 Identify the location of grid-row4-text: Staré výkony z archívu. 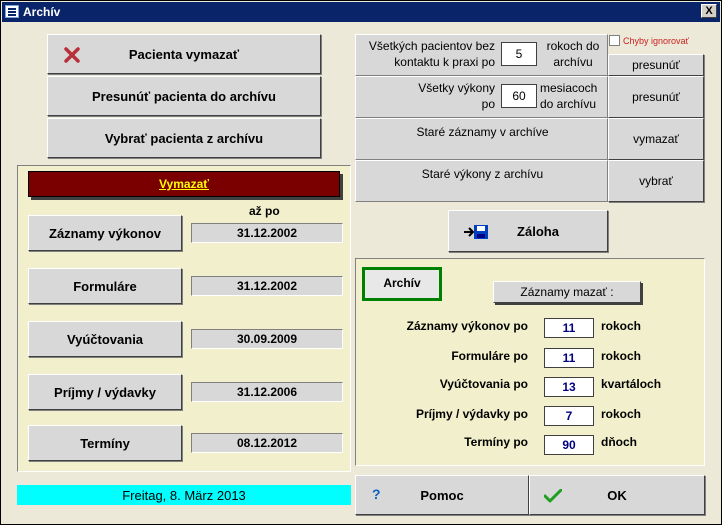
(482, 174).